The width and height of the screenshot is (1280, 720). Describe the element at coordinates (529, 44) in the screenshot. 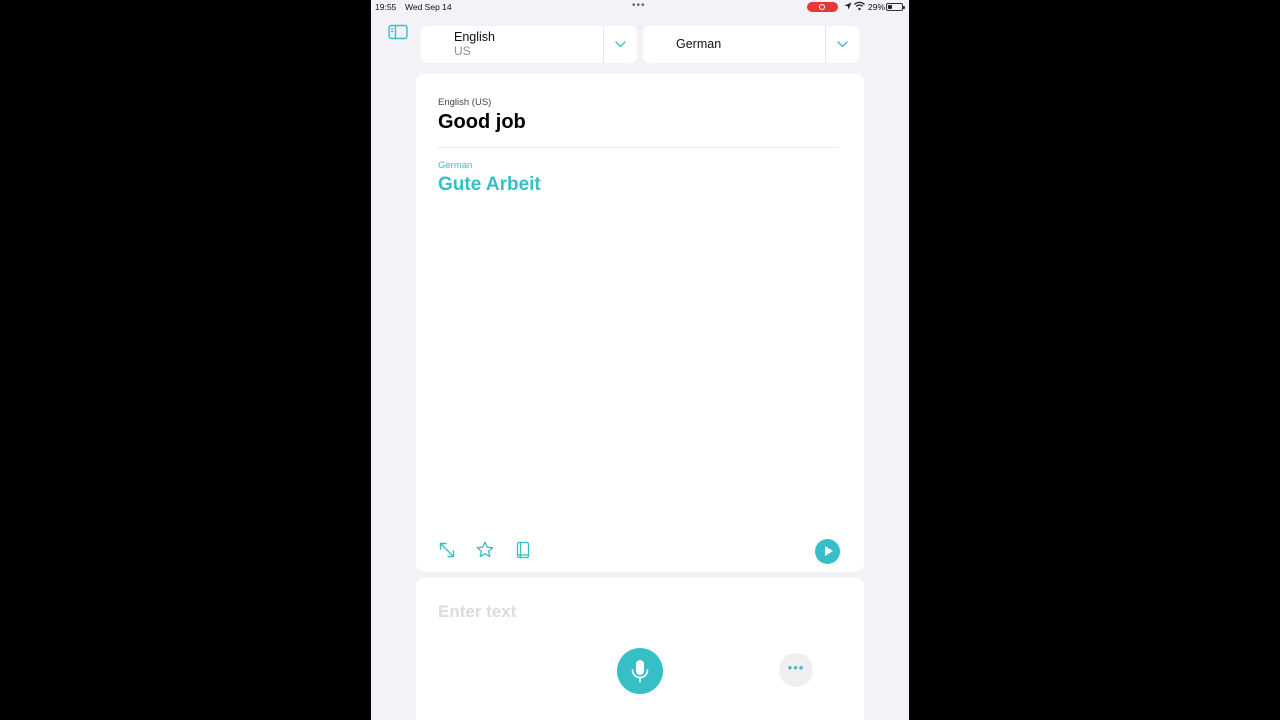

I see `source-language-selector: English US` at that location.